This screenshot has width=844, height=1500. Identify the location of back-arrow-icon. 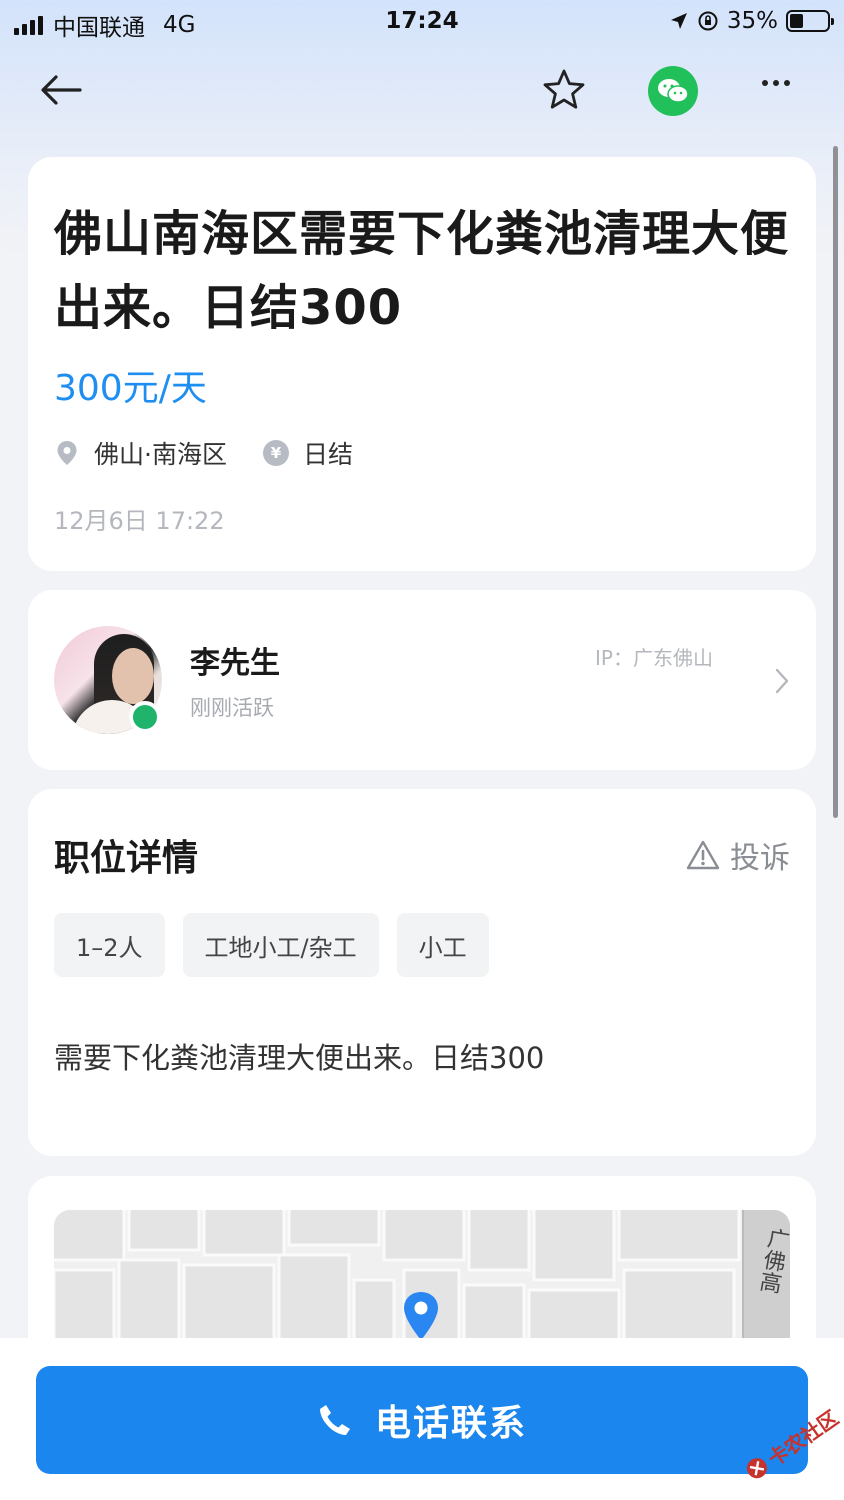
(61, 90).